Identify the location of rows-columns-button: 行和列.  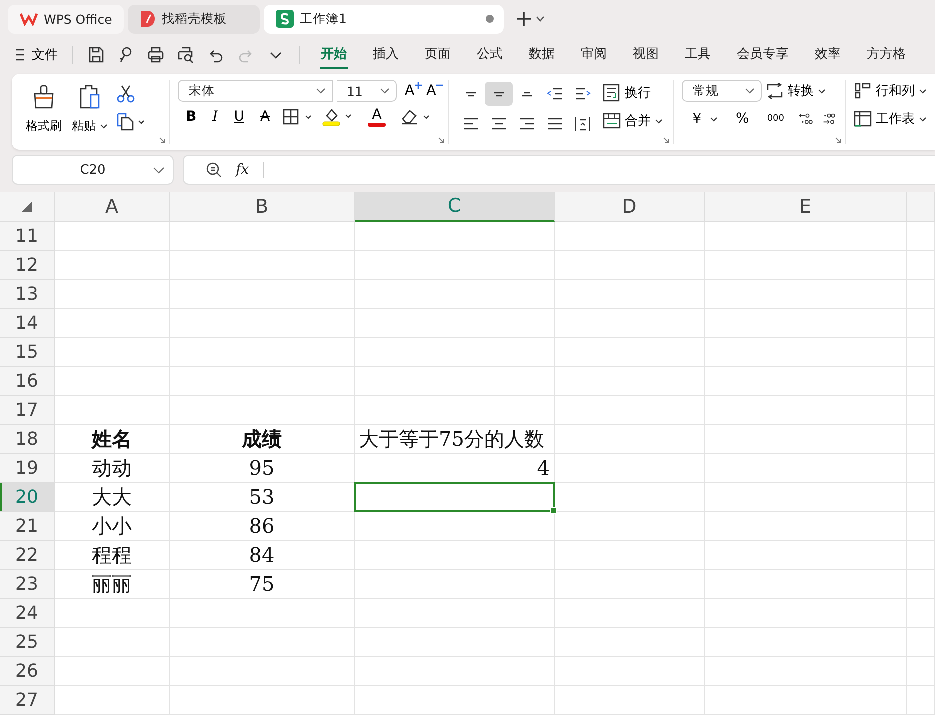
(890, 91).